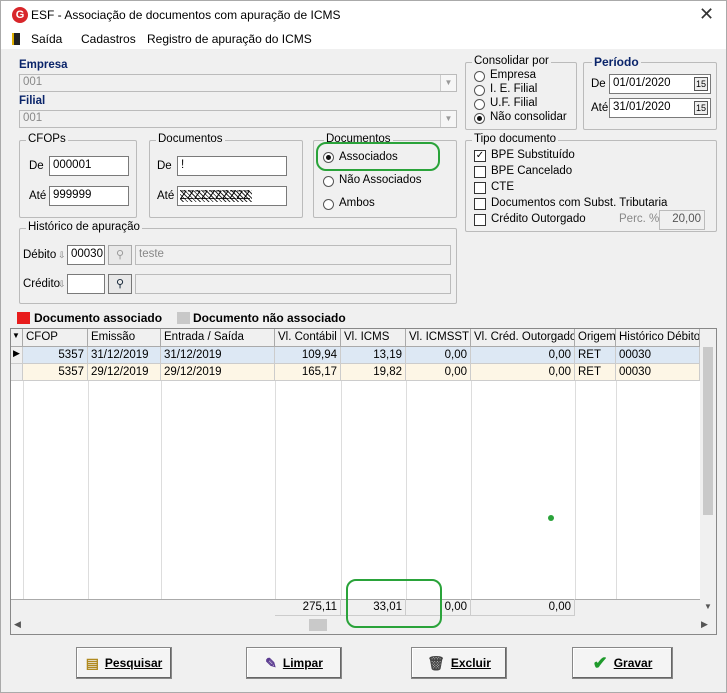  Describe the element at coordinates (16, 39) in the screenshot. I see `exit-door-icon` at that location.